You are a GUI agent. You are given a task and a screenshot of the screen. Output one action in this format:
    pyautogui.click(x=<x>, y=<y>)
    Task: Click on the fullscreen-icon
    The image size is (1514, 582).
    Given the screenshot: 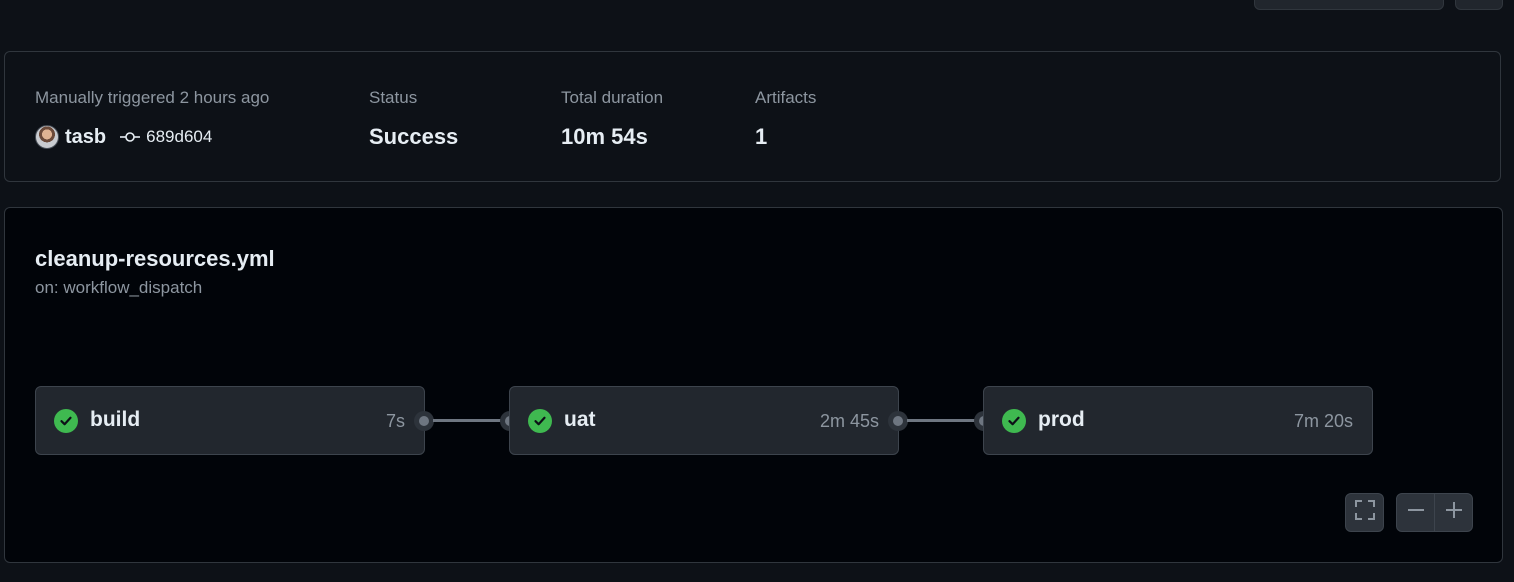 What is the action you would take?
    pyautogui.click(x=1365, y=512)
    